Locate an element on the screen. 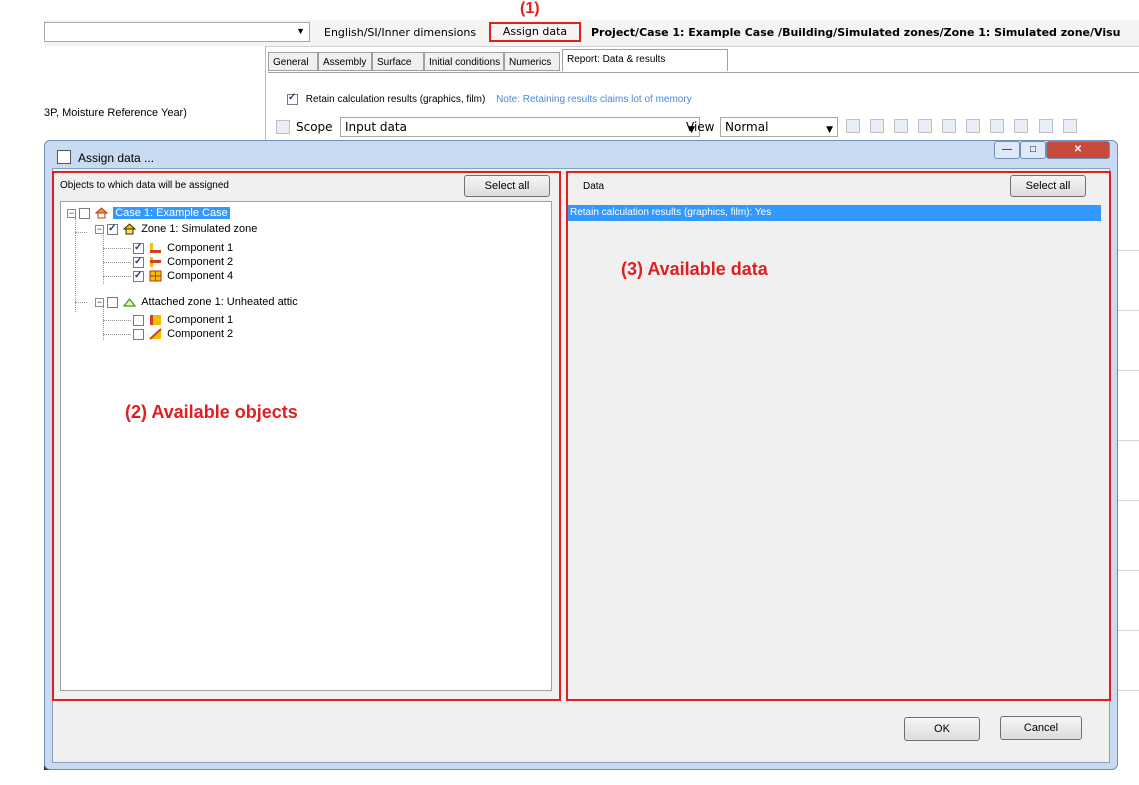  climate-pane is located at coordinates (155, 96).